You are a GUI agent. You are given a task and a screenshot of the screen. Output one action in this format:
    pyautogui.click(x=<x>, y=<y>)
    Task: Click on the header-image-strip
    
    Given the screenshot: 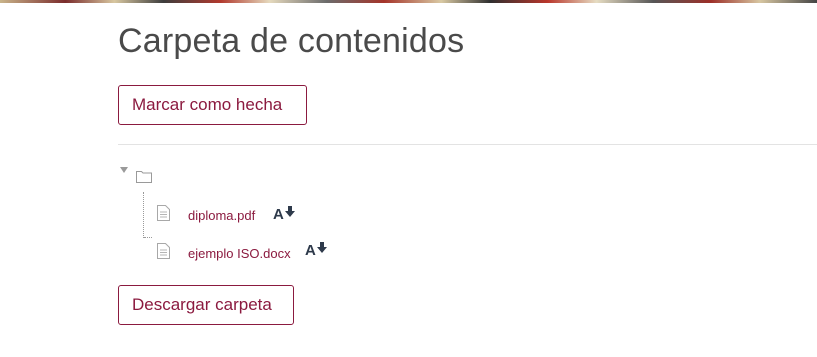 What is the action you would take?
    pyautogui.click(x=408, y=1)
    